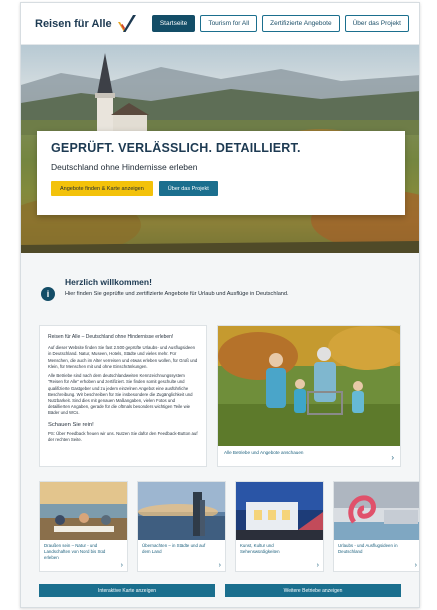 The width and height of the screenshot is (437, 610). I want to click on info-icon: i, so click(48, 294).